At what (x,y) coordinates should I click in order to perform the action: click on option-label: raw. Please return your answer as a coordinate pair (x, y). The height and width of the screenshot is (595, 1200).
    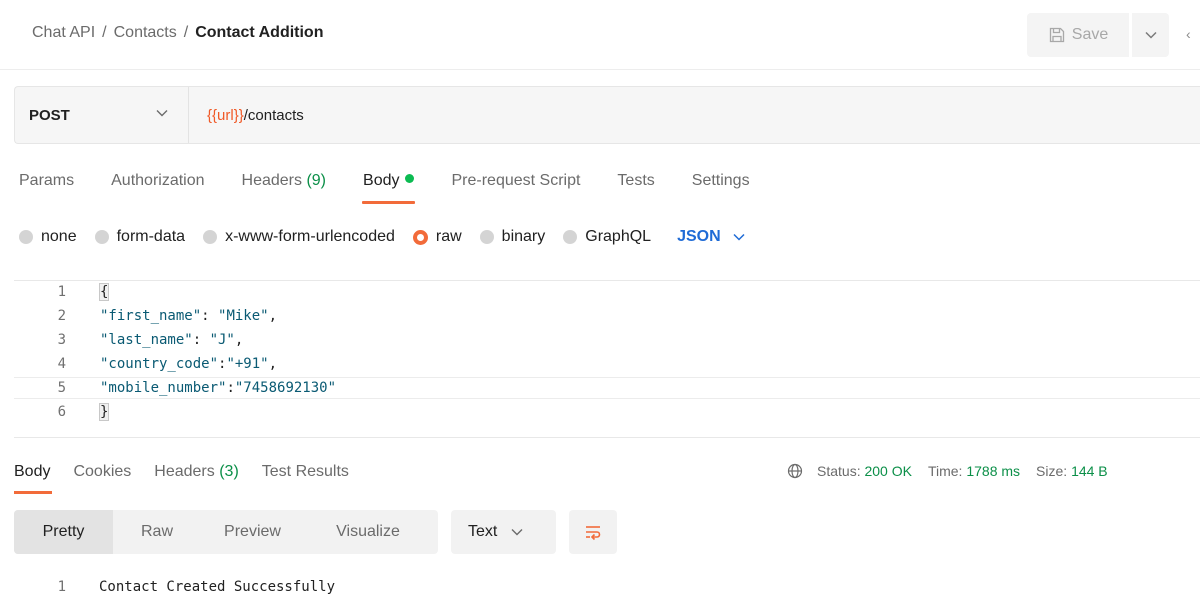
    Looking at the image, I should click on (448, 236).